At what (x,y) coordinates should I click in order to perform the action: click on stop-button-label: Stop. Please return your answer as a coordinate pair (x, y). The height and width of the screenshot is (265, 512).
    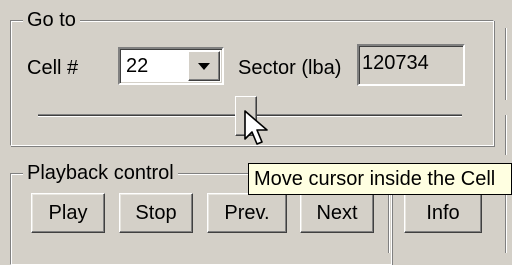
    Looking at the image, I should click on (156, 213).